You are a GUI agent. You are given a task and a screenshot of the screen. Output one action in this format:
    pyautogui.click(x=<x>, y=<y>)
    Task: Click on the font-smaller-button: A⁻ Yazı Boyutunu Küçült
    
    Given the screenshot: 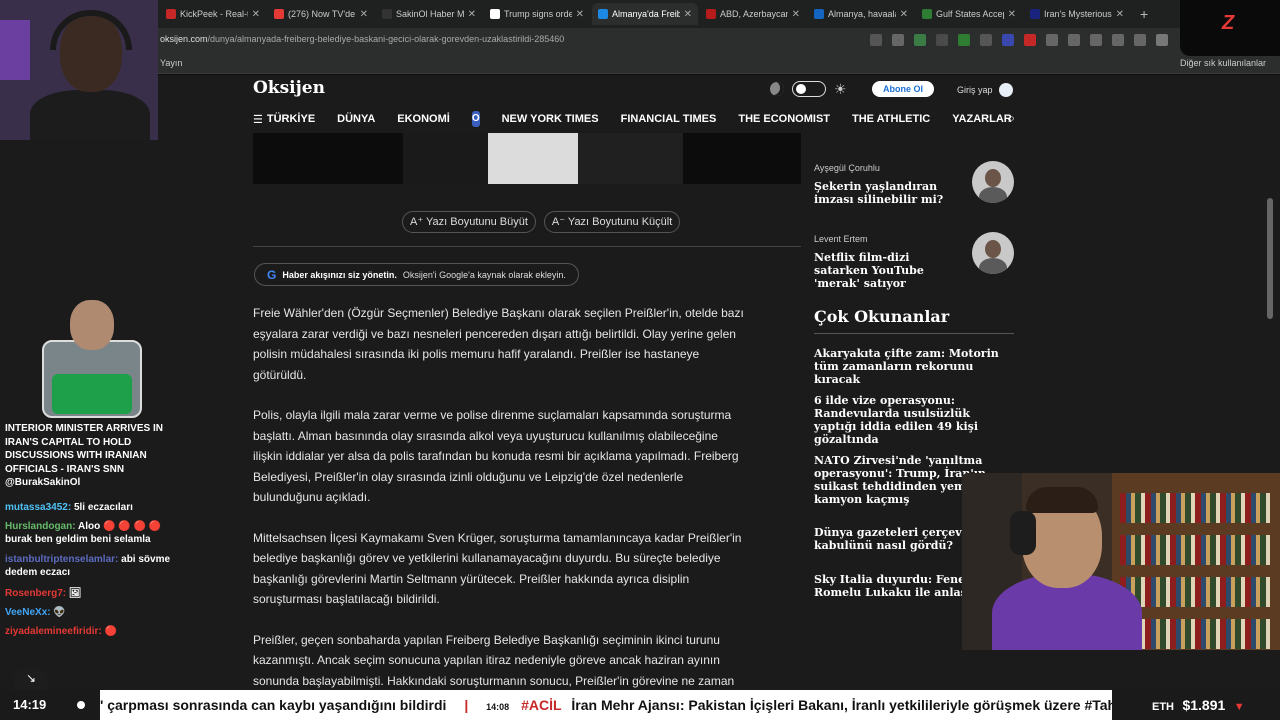 What is the action you would take?
    pyautogui.click(x=612, y=222)
    